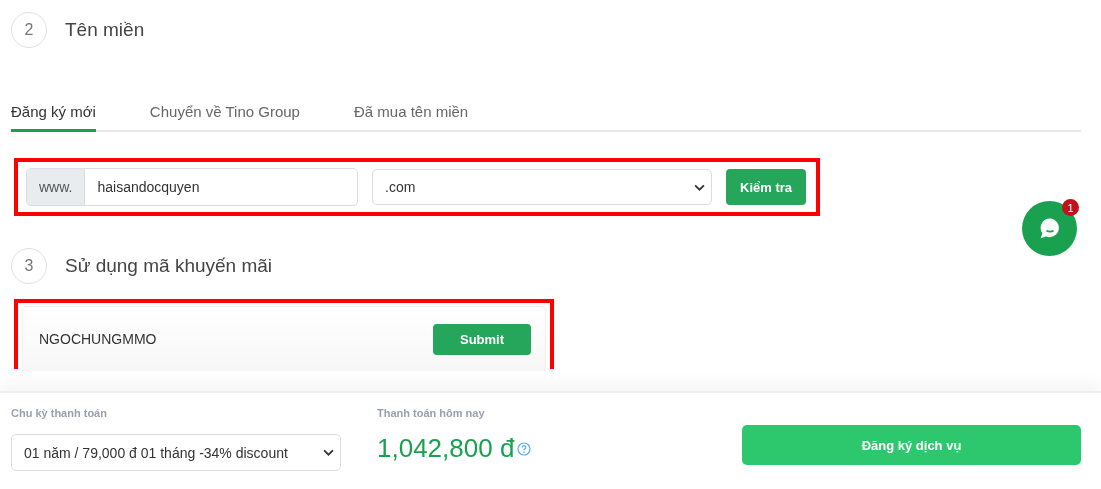  I want to click on promo-code-input: NGOCHUNGMMO, so click(98, 339).